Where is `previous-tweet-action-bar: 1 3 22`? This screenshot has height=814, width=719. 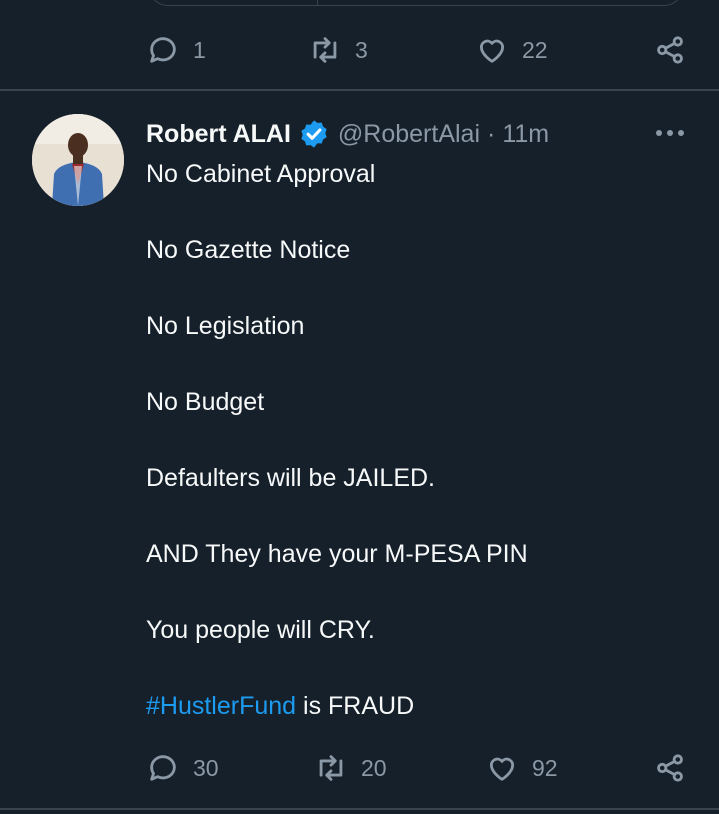
previous-tweet-action-bar: 1 3 22 is located at coordinates (359, 50).